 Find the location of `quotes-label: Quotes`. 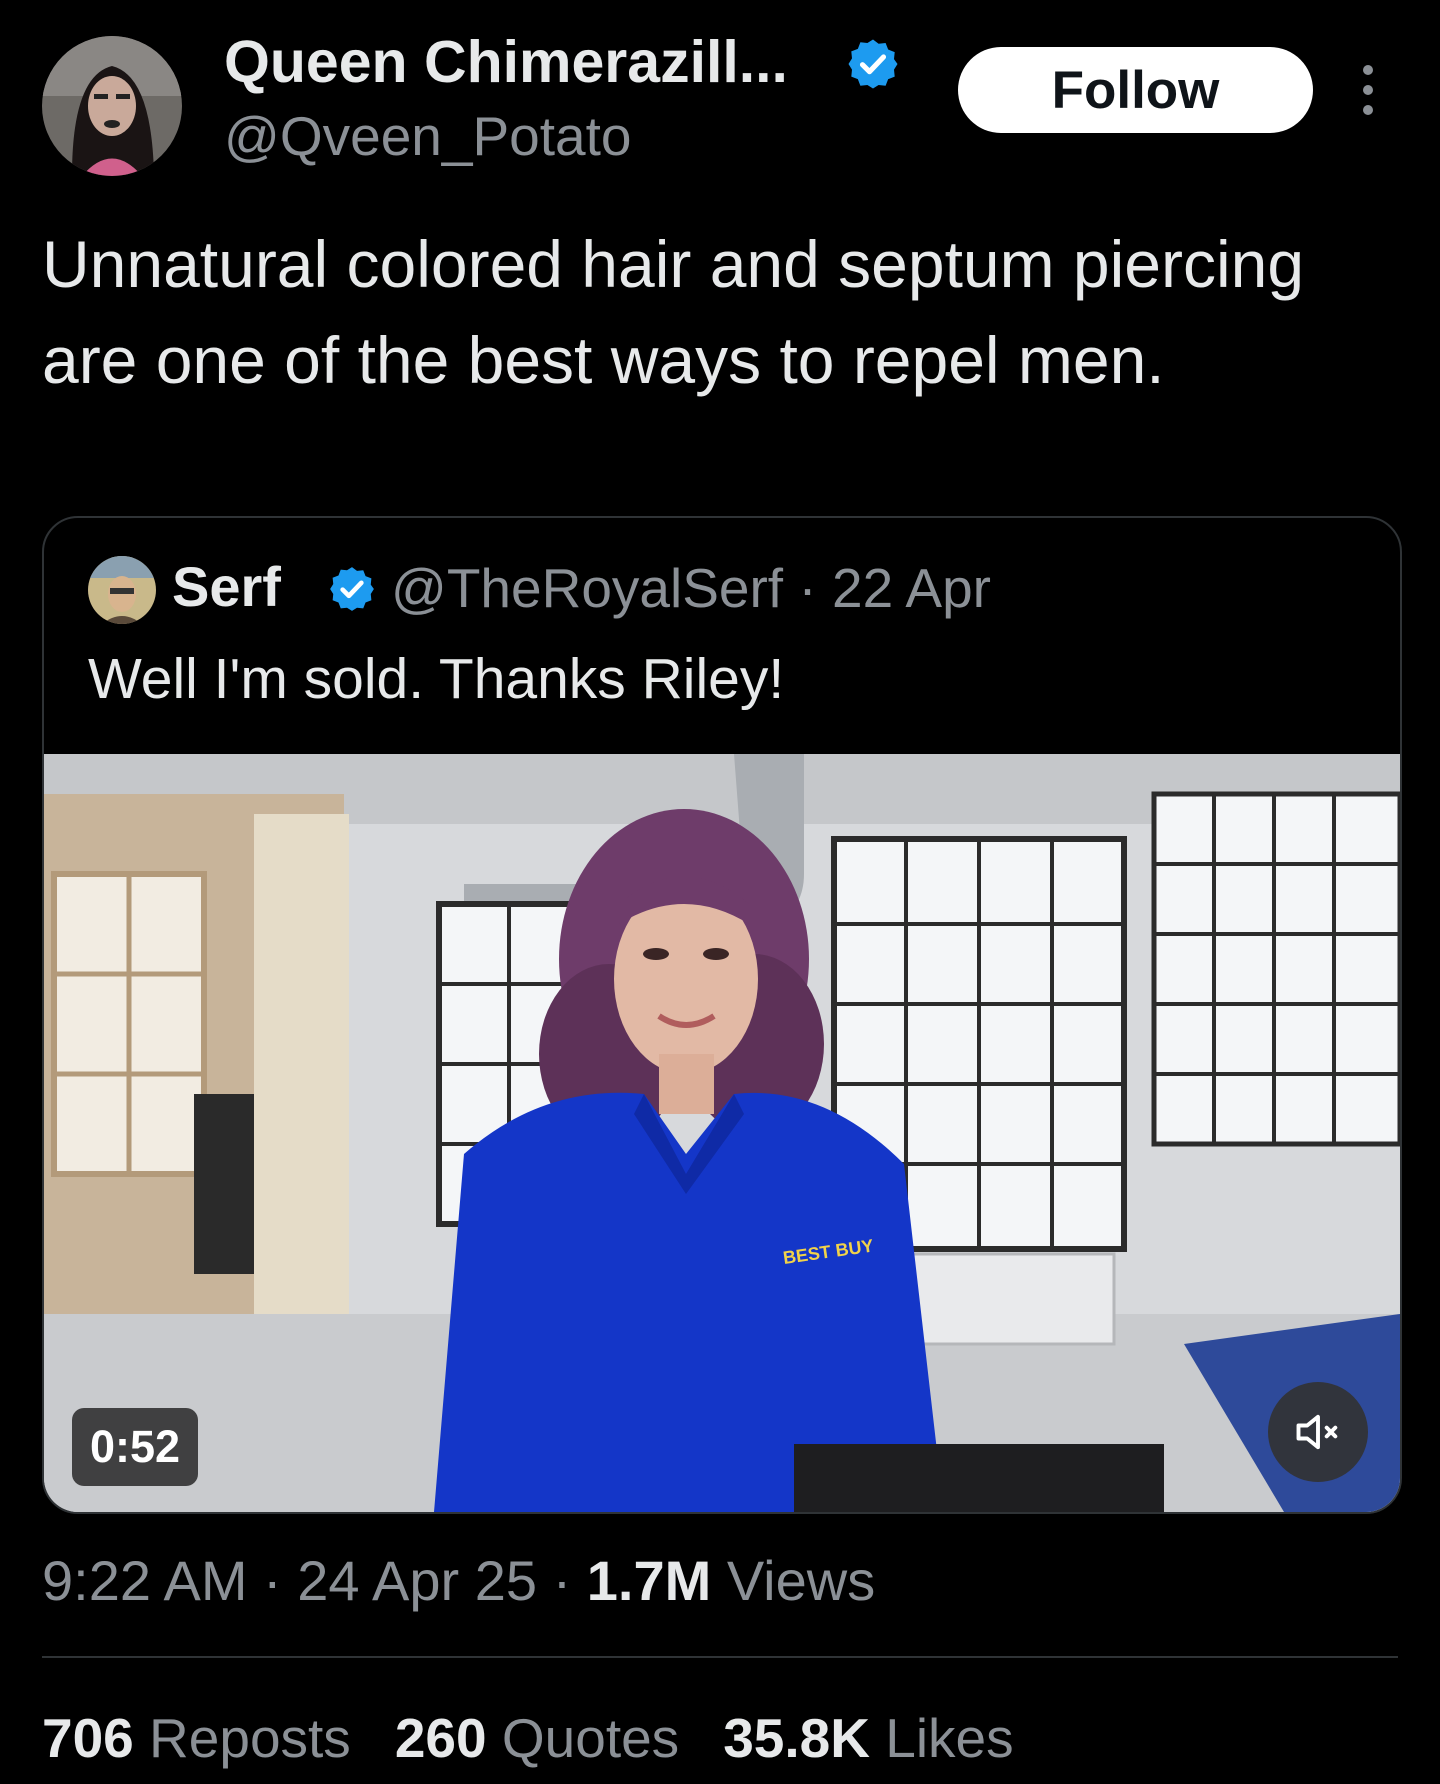

quotes-label: Quotes is located at coordinates (590, 1738).